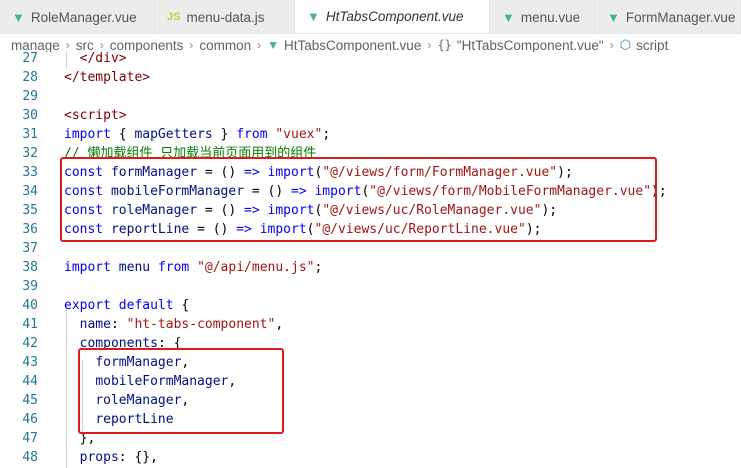  What do you see at coordinates (370, 438) in the screenshot?
I see `code-line: 47 },` at bounding box center [370, 438].